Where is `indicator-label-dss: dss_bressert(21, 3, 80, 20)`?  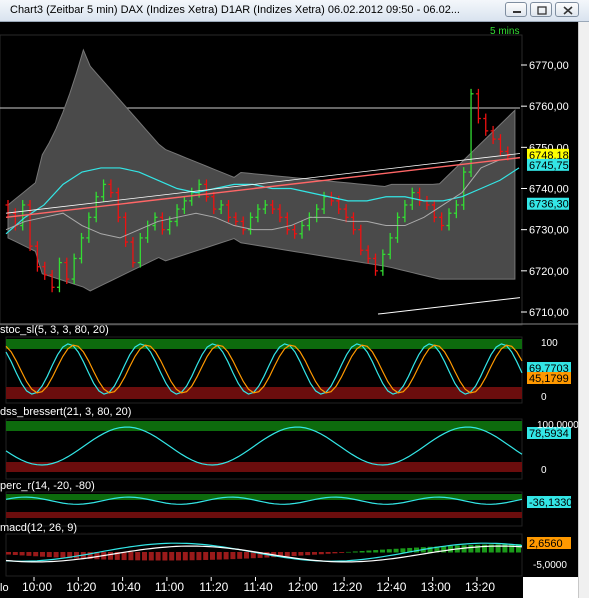 indicator-label-dss: dss_bressert(21, 3, 80, 20) is located at coordinates (65, 412).